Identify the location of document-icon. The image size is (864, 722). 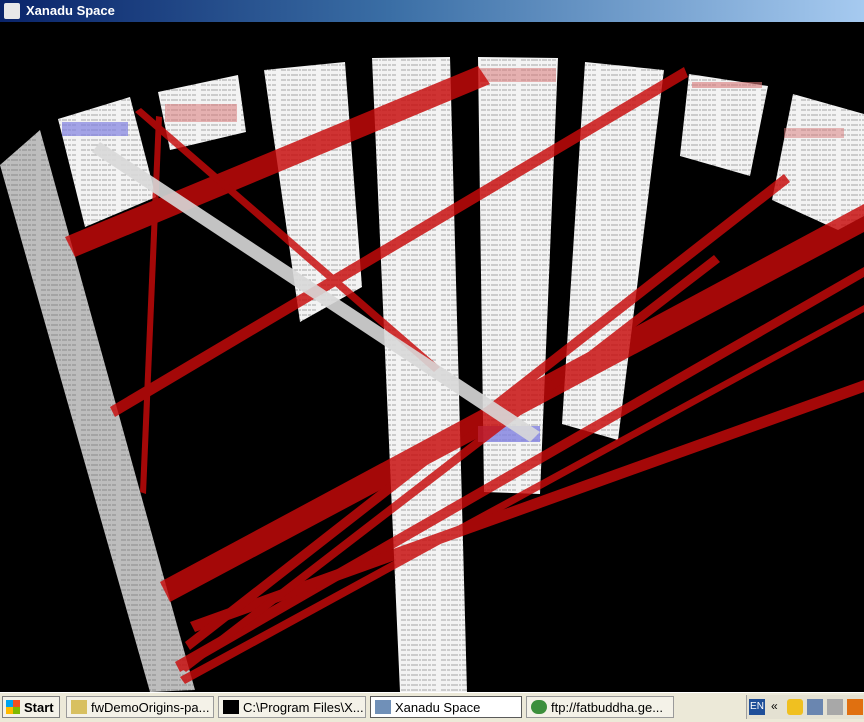
(79, 707).